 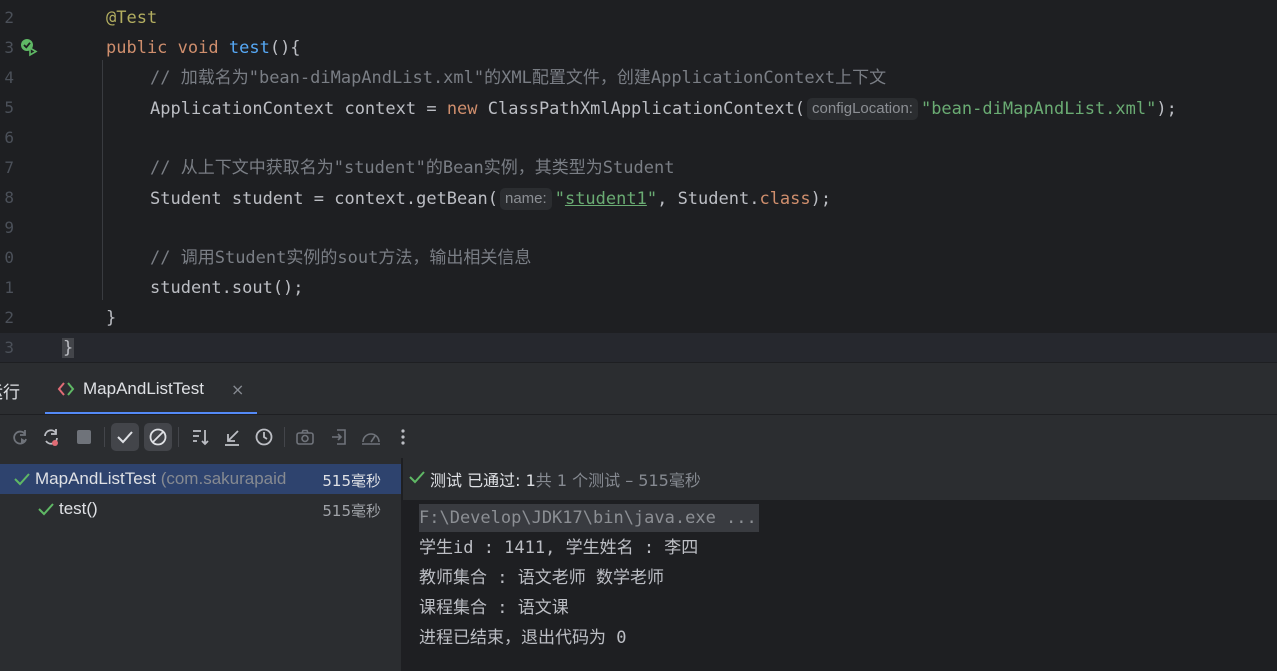 I want to click on tab-label: MapAndListTest, so click(x=143, y=388).